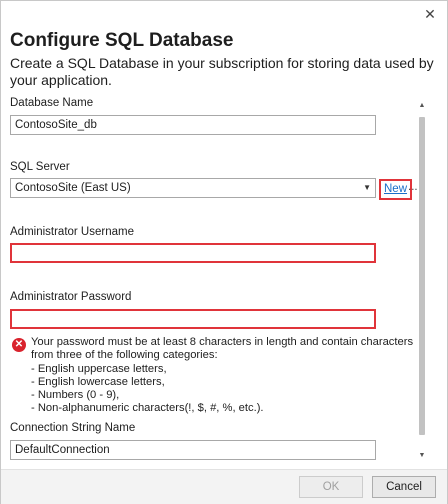 The image size is (448, 504). What do you see at coordinates (52, 103) in the screenshot?
I see `database-name-label: Database Name` at bounding box center [52, 103].